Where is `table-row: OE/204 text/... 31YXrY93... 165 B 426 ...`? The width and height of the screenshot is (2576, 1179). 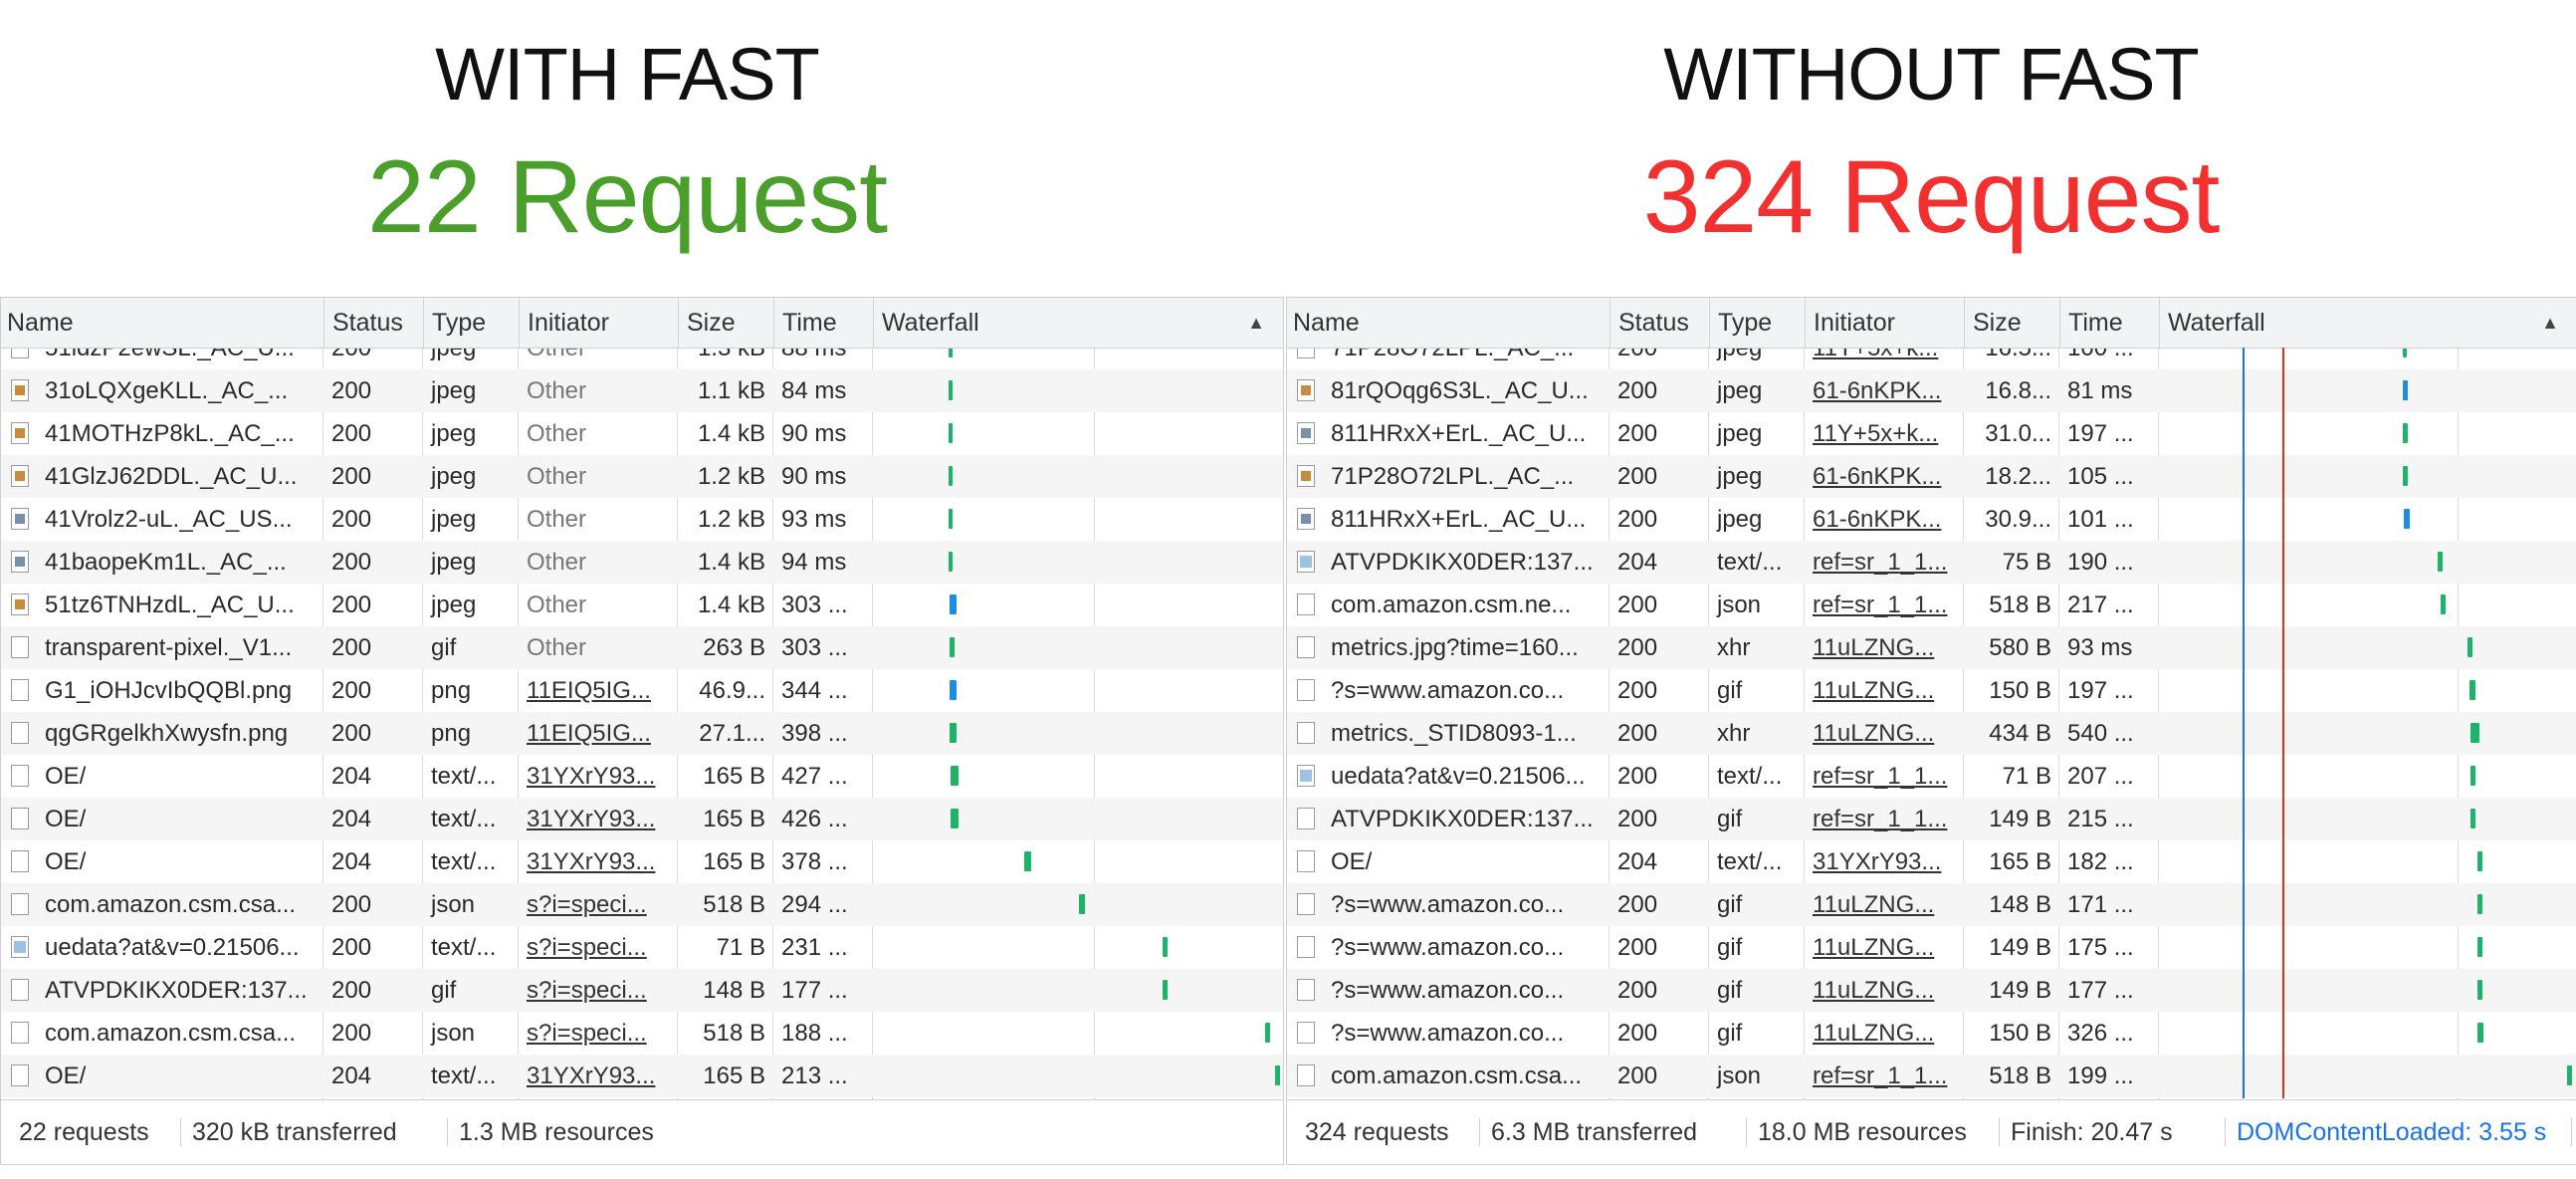
table-row: OE/204 text/... 31YXrY93... 165 B 426 ... is located at coordinates (642, 819).